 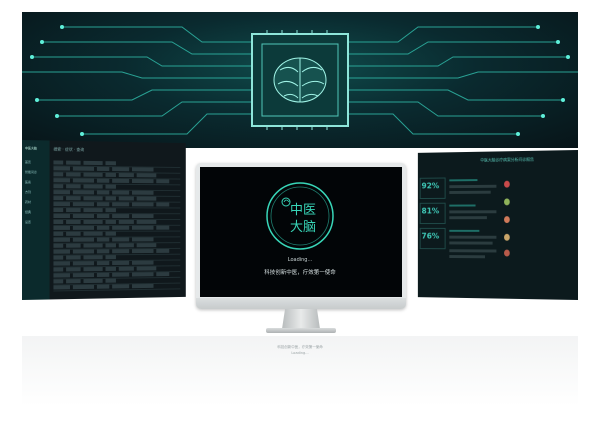 I want to click on sidebar-item: 设置, so click(x=36, y=222).